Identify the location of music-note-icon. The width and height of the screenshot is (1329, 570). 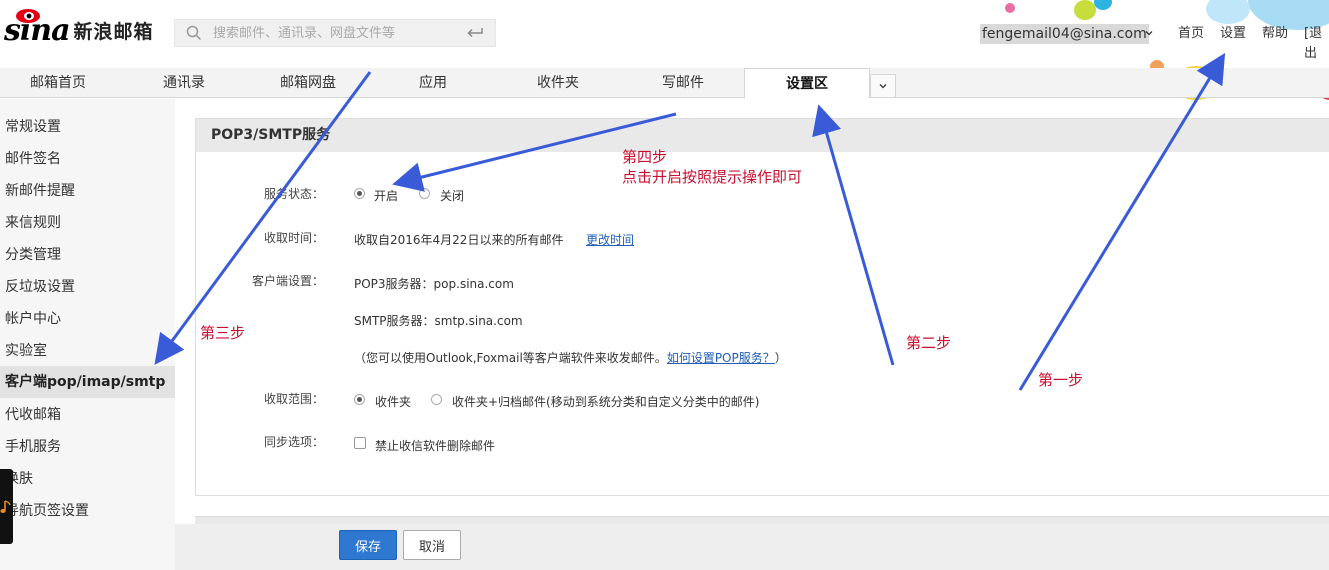
(5, 506).